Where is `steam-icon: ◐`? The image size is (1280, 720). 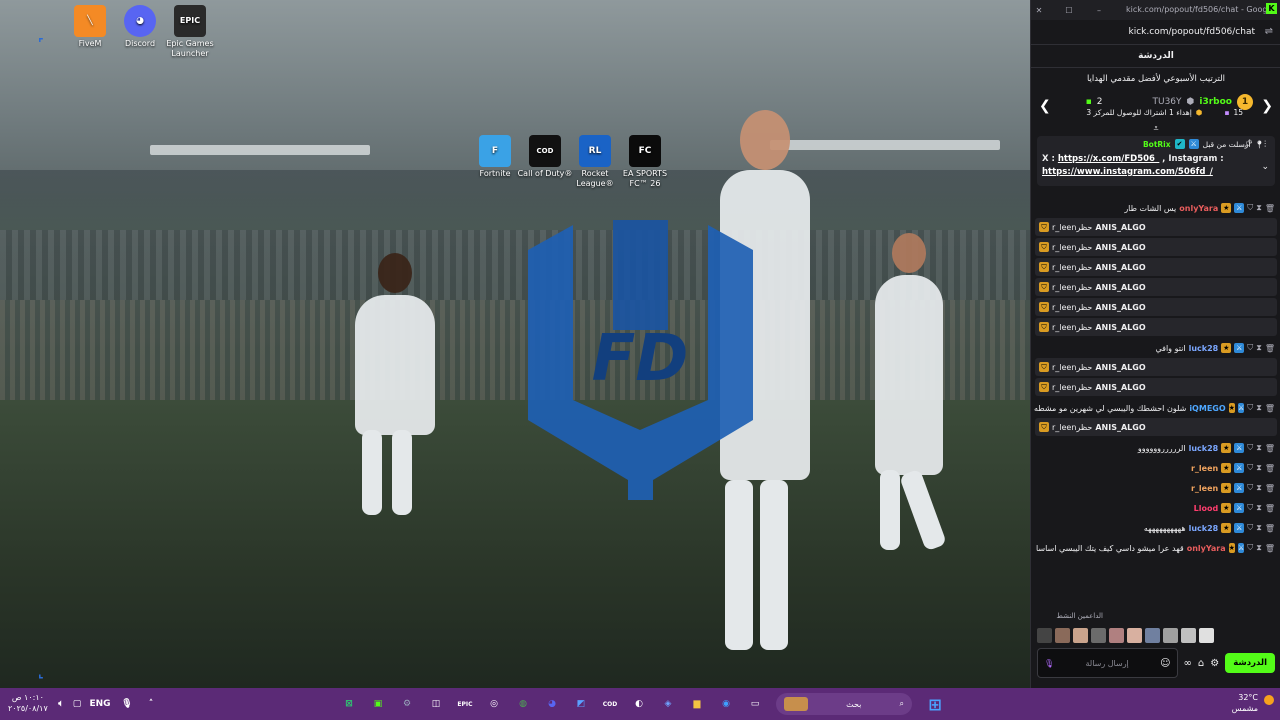 steam-icon: ◐ is located at coordinates (639, 704).